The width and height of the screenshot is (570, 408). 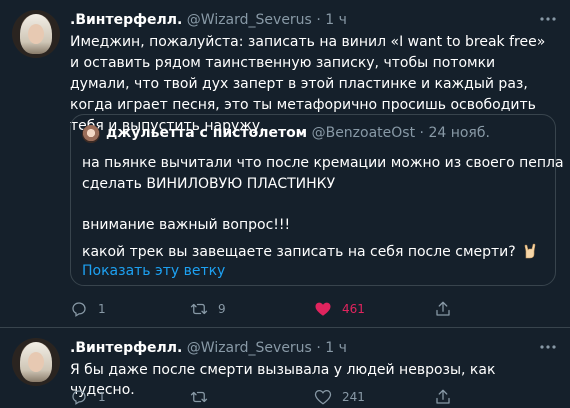 I want to click on like-button: 461, so click(x=339, y=309).